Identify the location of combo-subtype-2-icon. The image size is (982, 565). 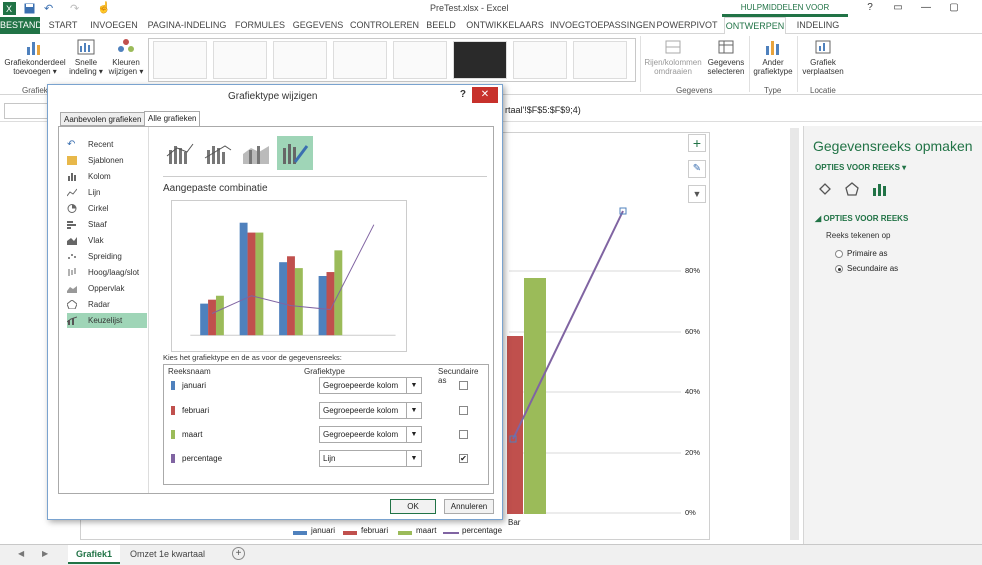
(219, 153).